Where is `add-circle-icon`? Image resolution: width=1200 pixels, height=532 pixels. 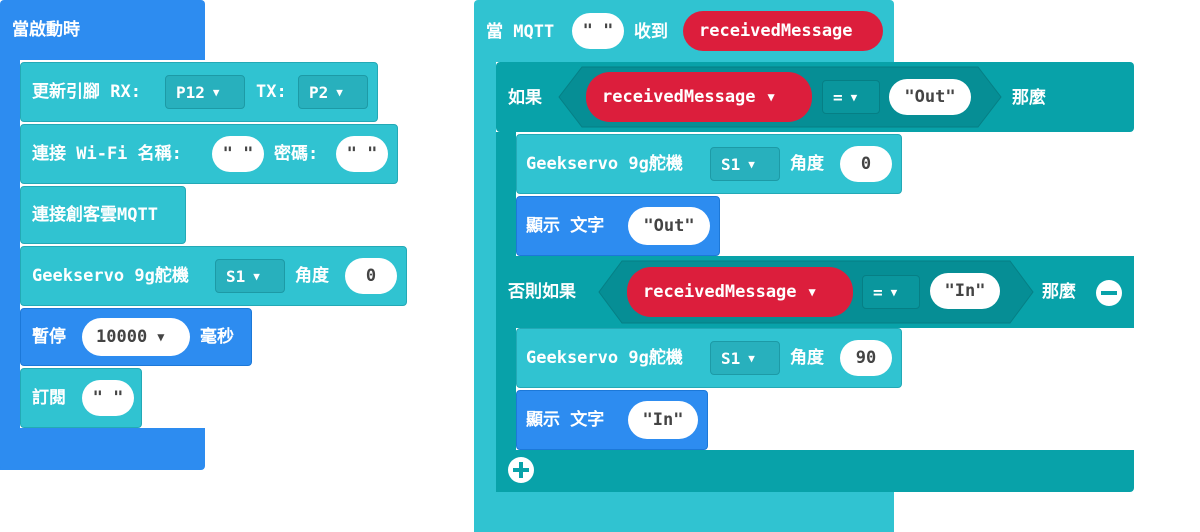
add-circle-icon is located at coordinates (521, 470).